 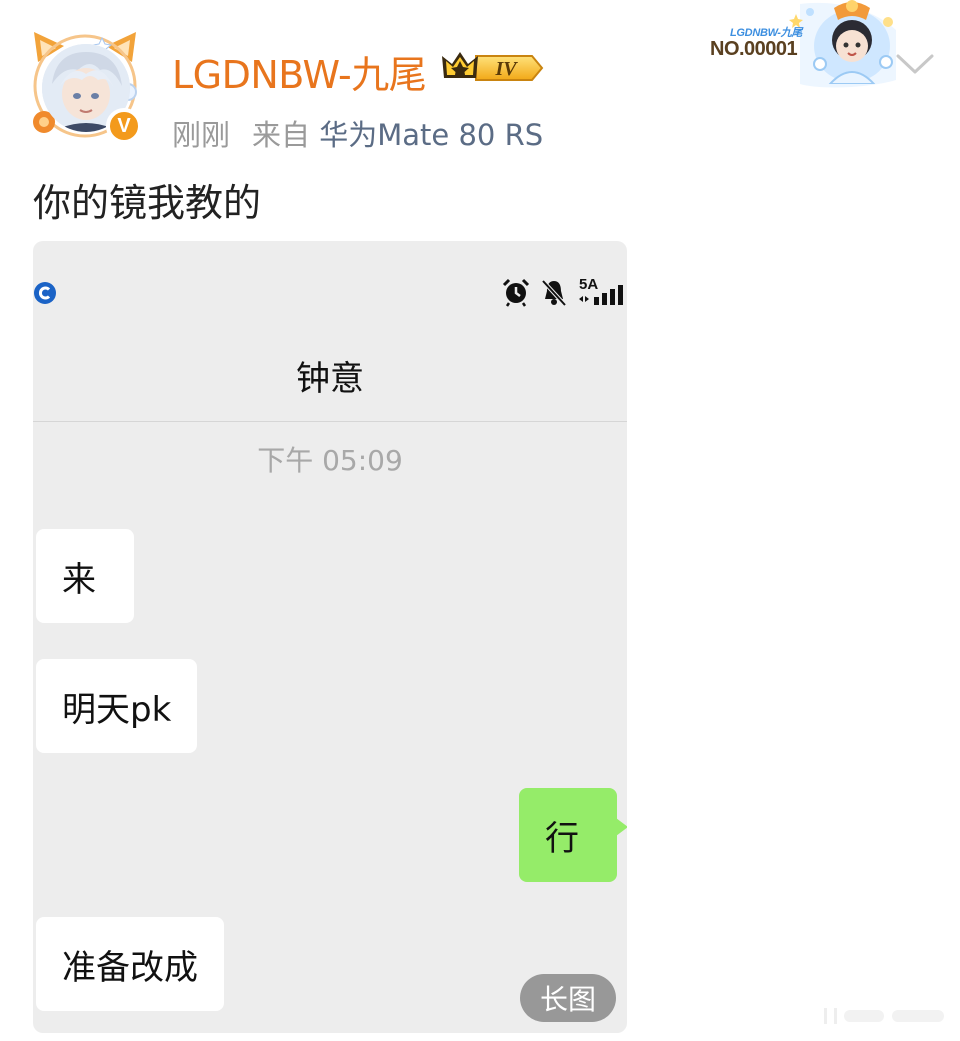 What do you see at coordinates (915, 63) in the screenshot?
I see `chevron-down-icon` at bounding box center [915, 63].